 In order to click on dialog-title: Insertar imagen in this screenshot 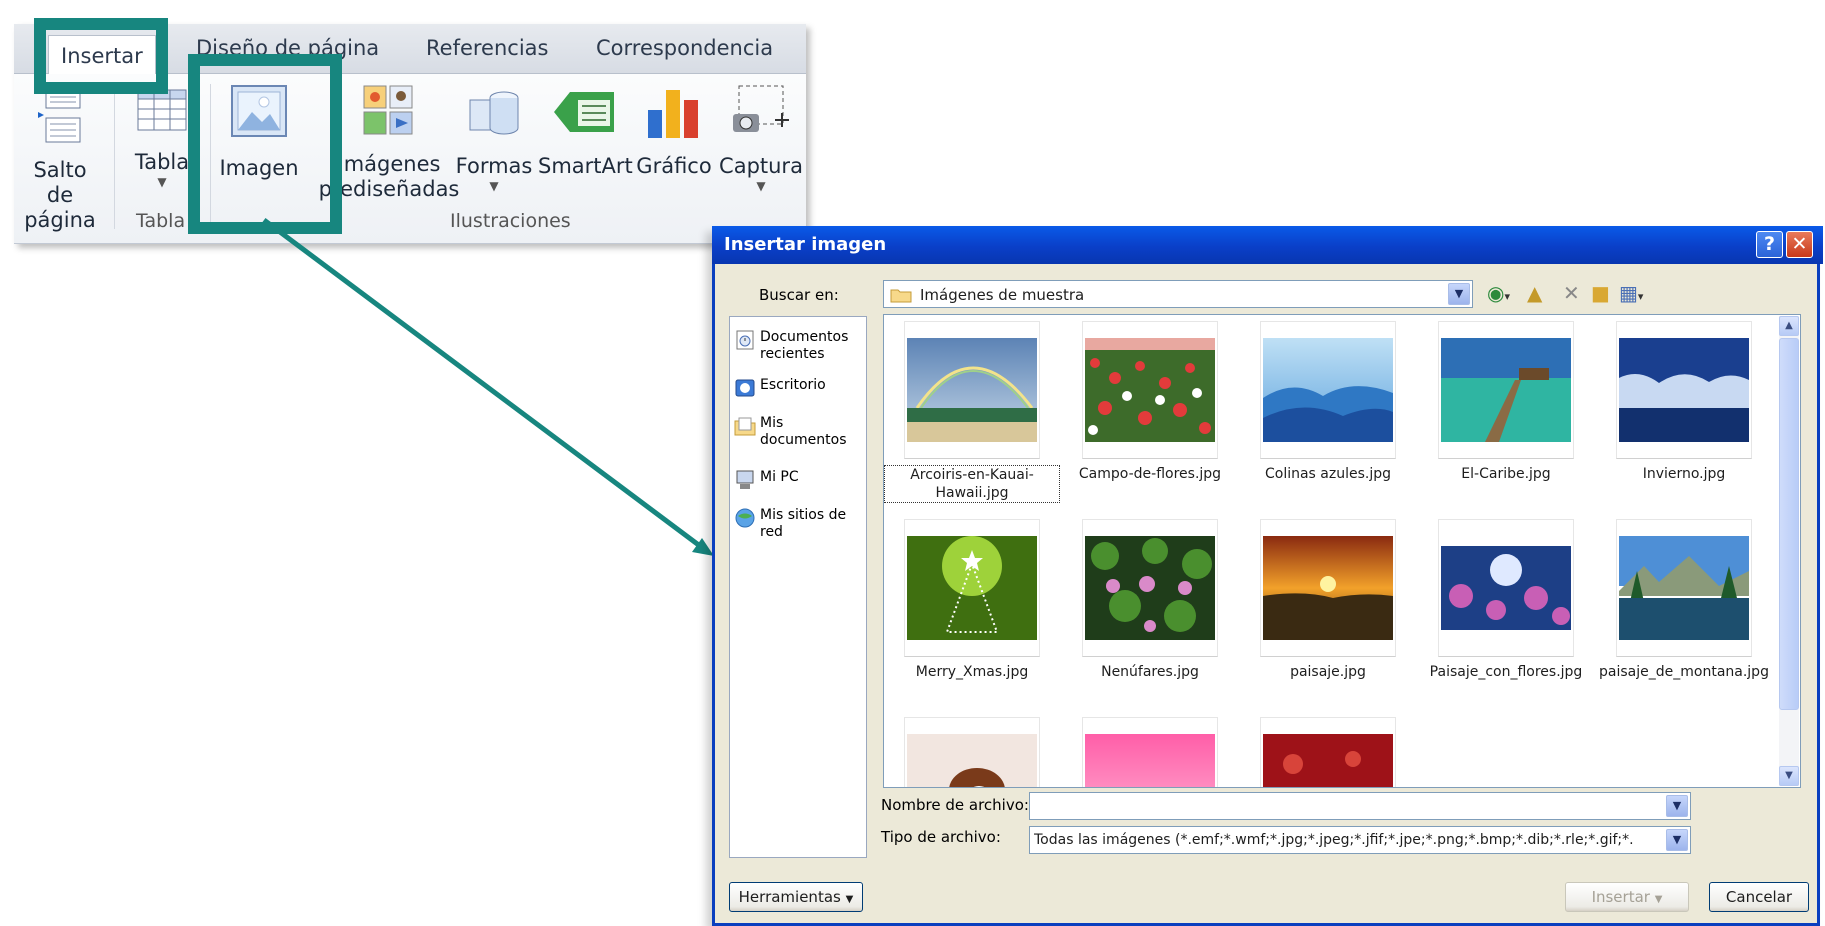, I will do `click(805, 244)`.